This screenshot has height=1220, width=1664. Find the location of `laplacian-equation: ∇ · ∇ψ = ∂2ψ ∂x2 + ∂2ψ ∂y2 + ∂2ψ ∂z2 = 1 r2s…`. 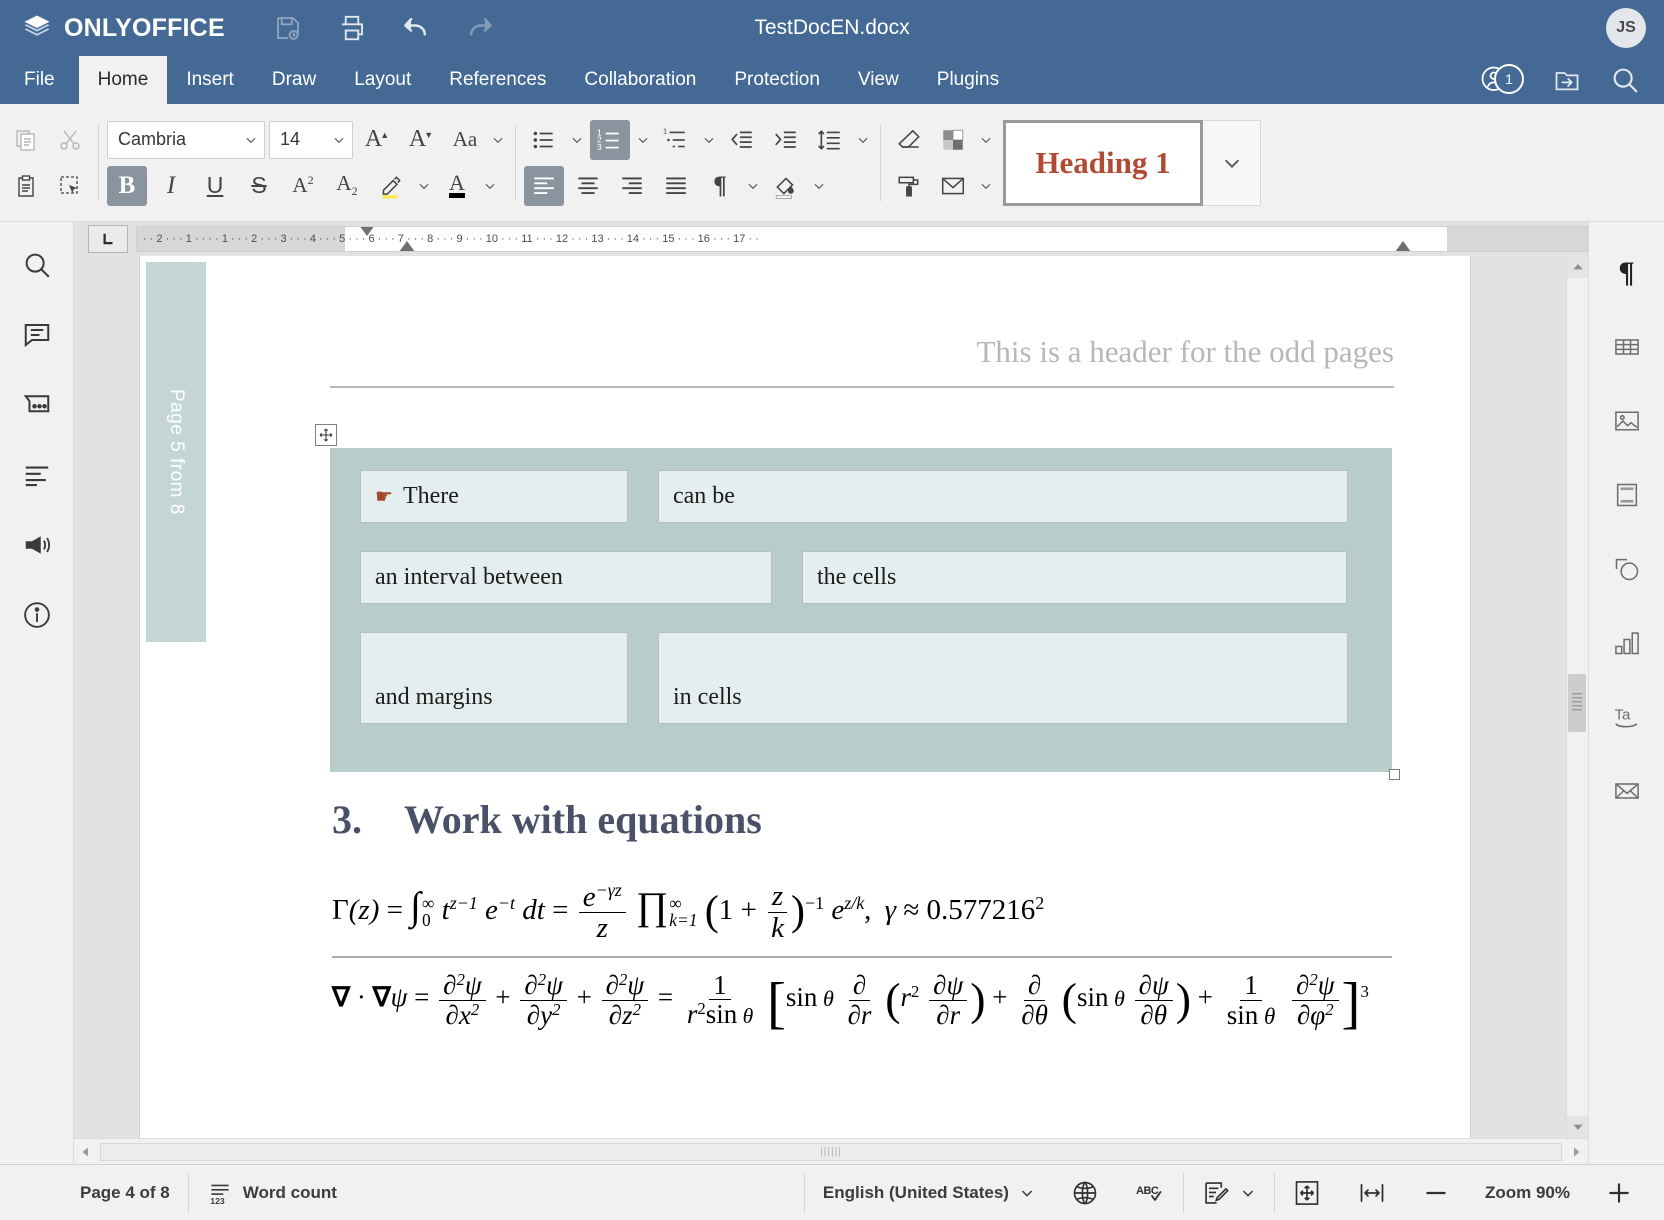

laplacian-equation: ∇ · ∇ψ = ∂2ψ ∂x2 + ∂2ψ ∂y2 + ∂2ψ ∂z2 = 1 r2s… is located at coordinates (850, 1003).